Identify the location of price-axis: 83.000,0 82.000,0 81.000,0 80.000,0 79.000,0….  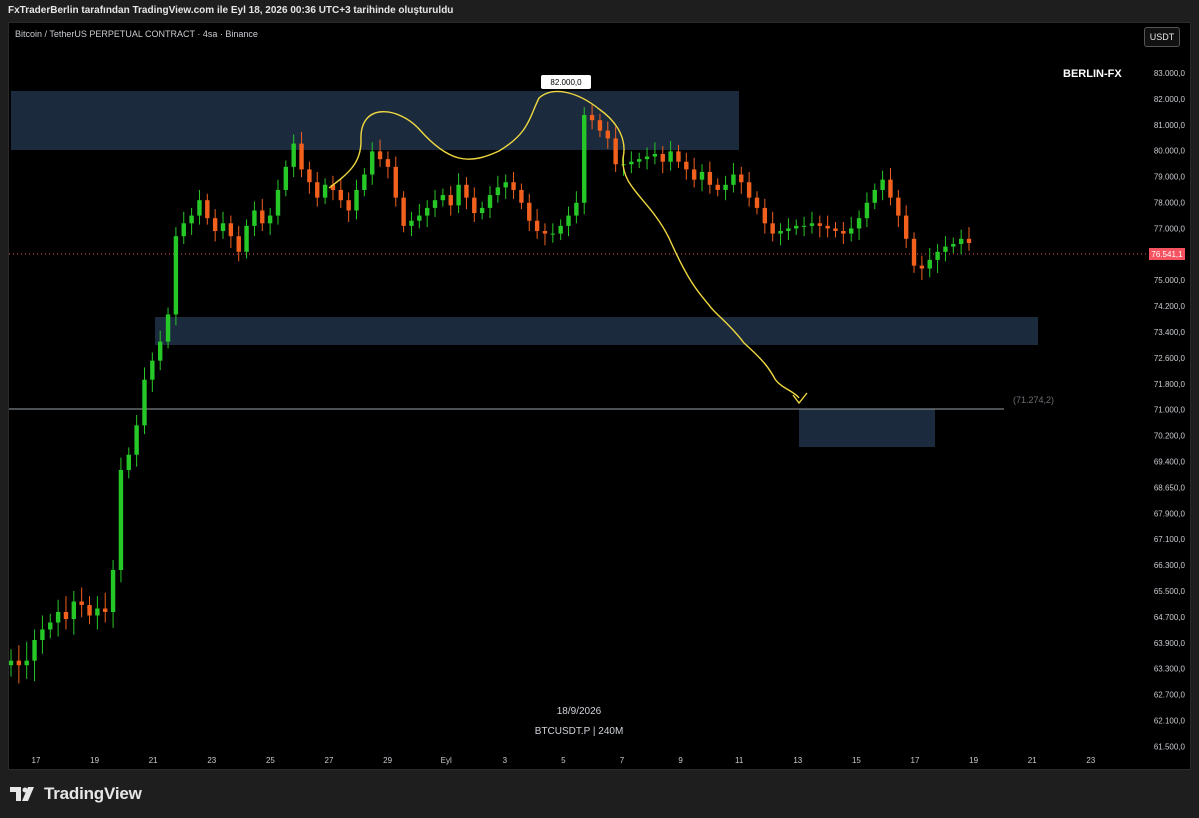
(1170, 410).